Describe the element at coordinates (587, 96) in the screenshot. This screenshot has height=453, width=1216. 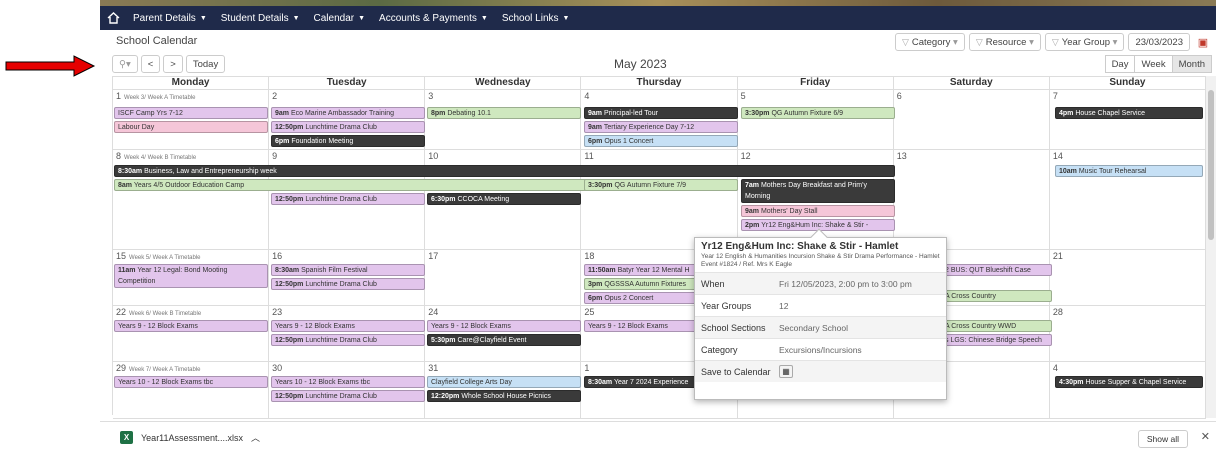
I see `date-number: 4` at that location.